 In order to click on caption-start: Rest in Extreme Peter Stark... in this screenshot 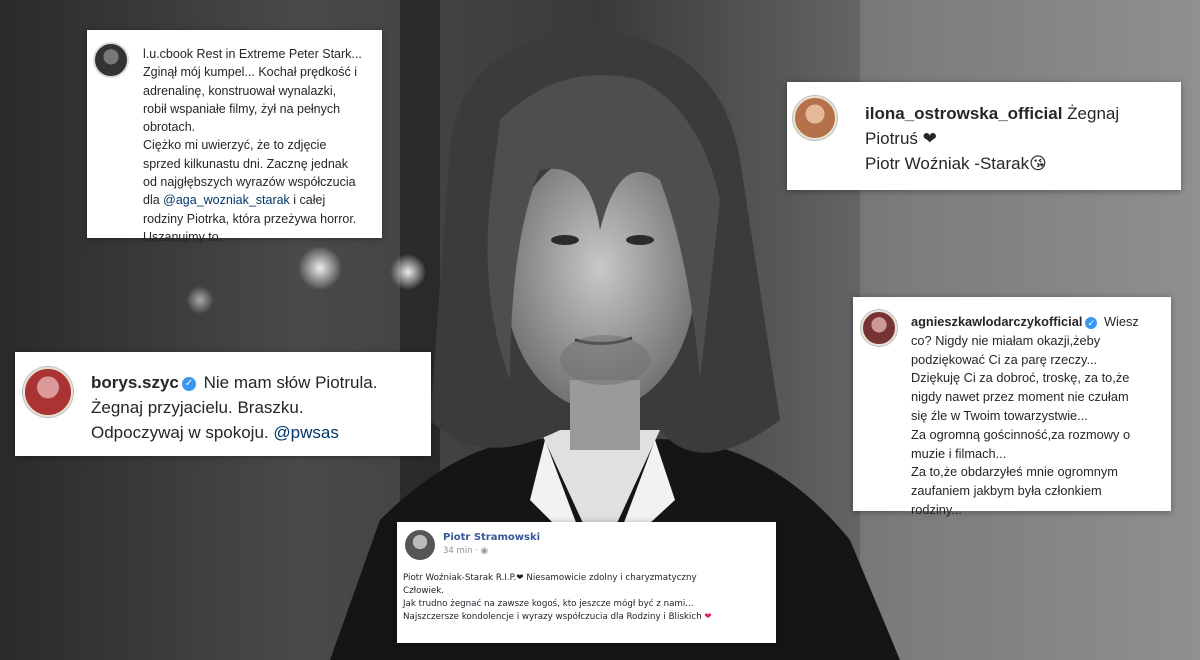, I will do `click(277, 54)`.